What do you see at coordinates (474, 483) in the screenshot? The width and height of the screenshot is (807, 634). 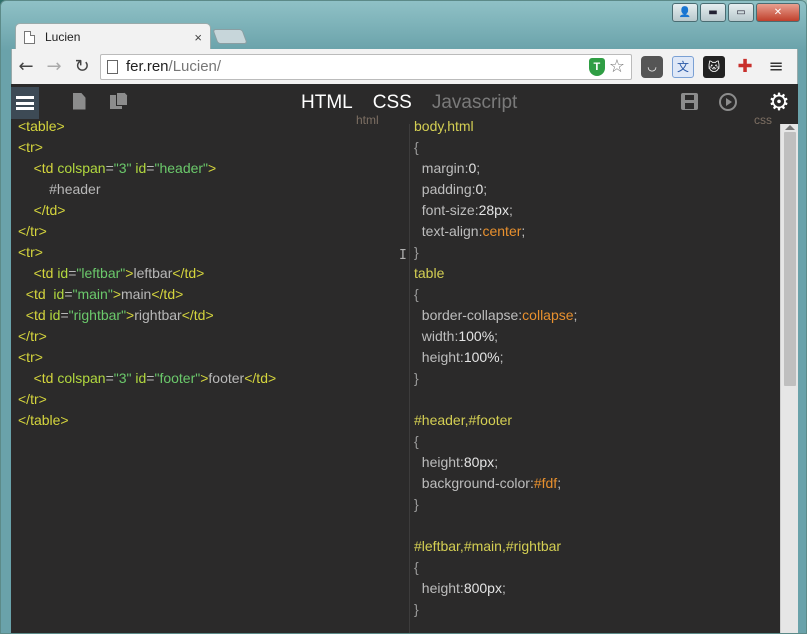 I see `code-token: background-color:` at bounding box center [474, 483].